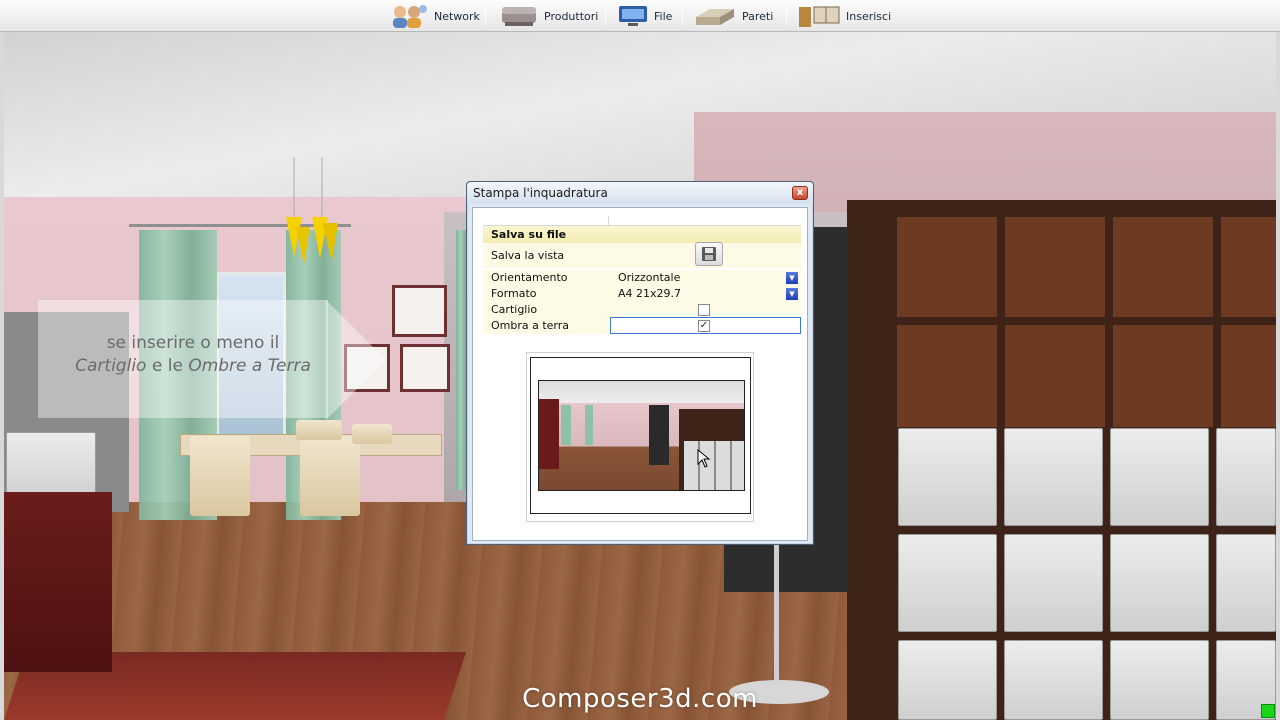 The image size is (1280, 720). What do you see at coordinates (776, 612) in the screenshot?
I see `floor-lamp` at bounding box center [776, 612].